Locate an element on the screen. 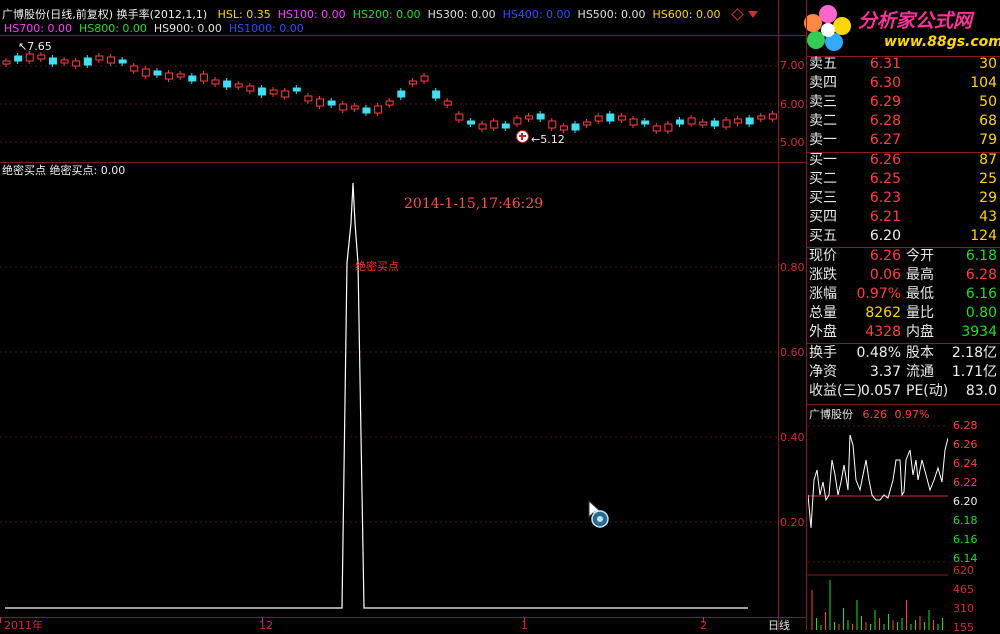 The width and height of the screenshot is (1000, 634). stat-value: 3934 is located at coordinates (979, 332).